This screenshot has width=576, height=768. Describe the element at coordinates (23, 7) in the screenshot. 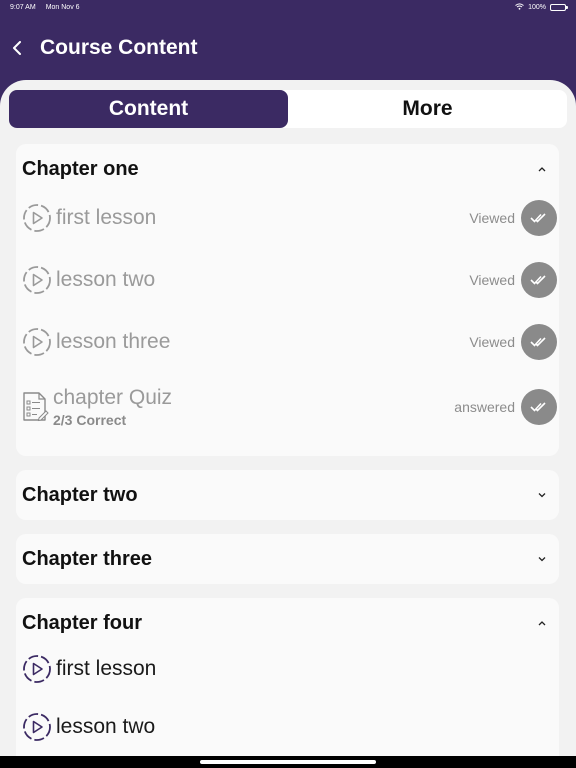

I see `status-time: 9:07 AM` at that location.